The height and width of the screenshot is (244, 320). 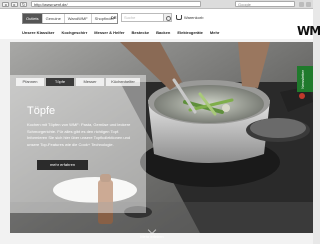 I want to click on nav-item-messer: Messer & Helfer, so click(x=109, y=32).